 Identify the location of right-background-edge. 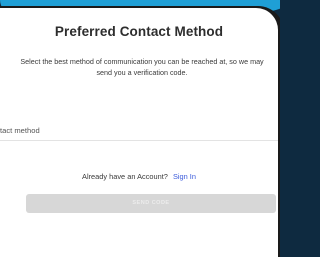
(285, 128).